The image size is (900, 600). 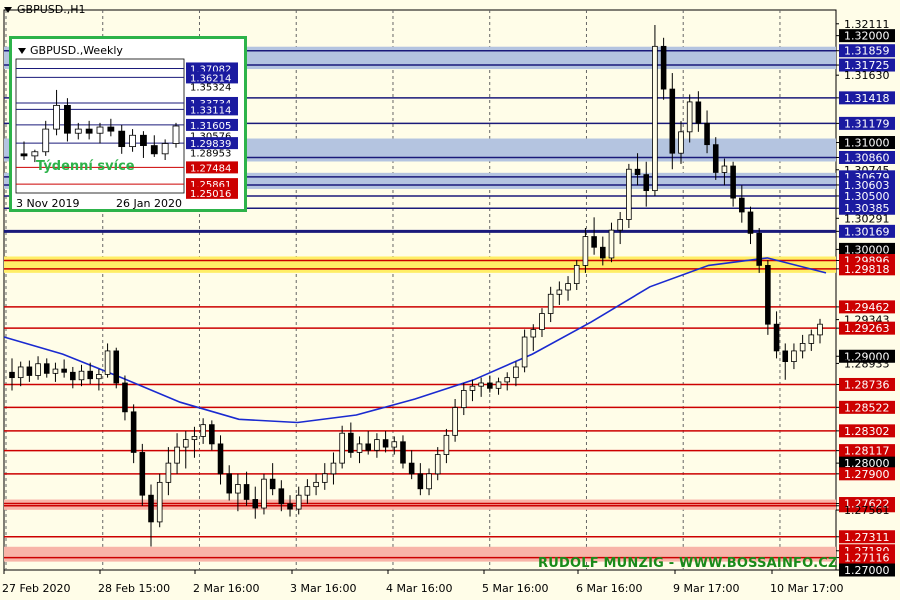 I want to click on inset-price-label: 1.27484, so click(x=210, y=168).